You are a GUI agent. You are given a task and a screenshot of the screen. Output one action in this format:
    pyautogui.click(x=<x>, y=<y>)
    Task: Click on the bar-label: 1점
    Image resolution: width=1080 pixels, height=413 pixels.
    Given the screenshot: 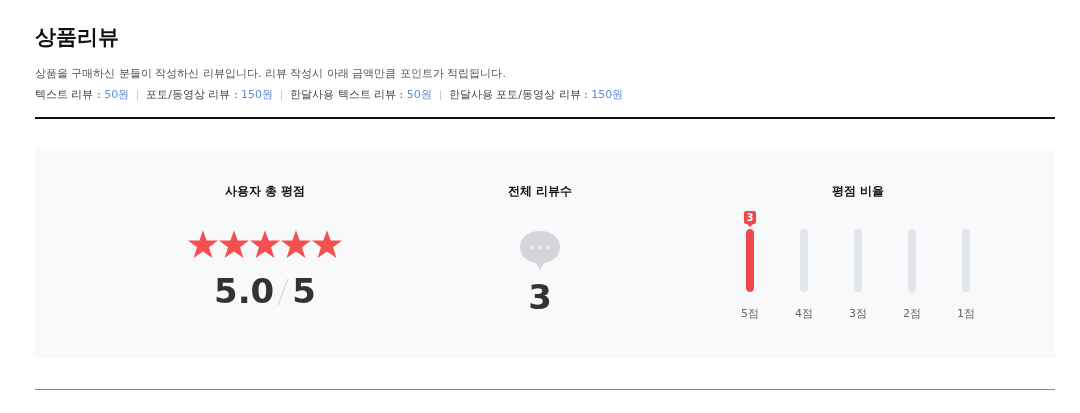 What is the action you would take?
    pyautogui.click(x=966, y=313)
    